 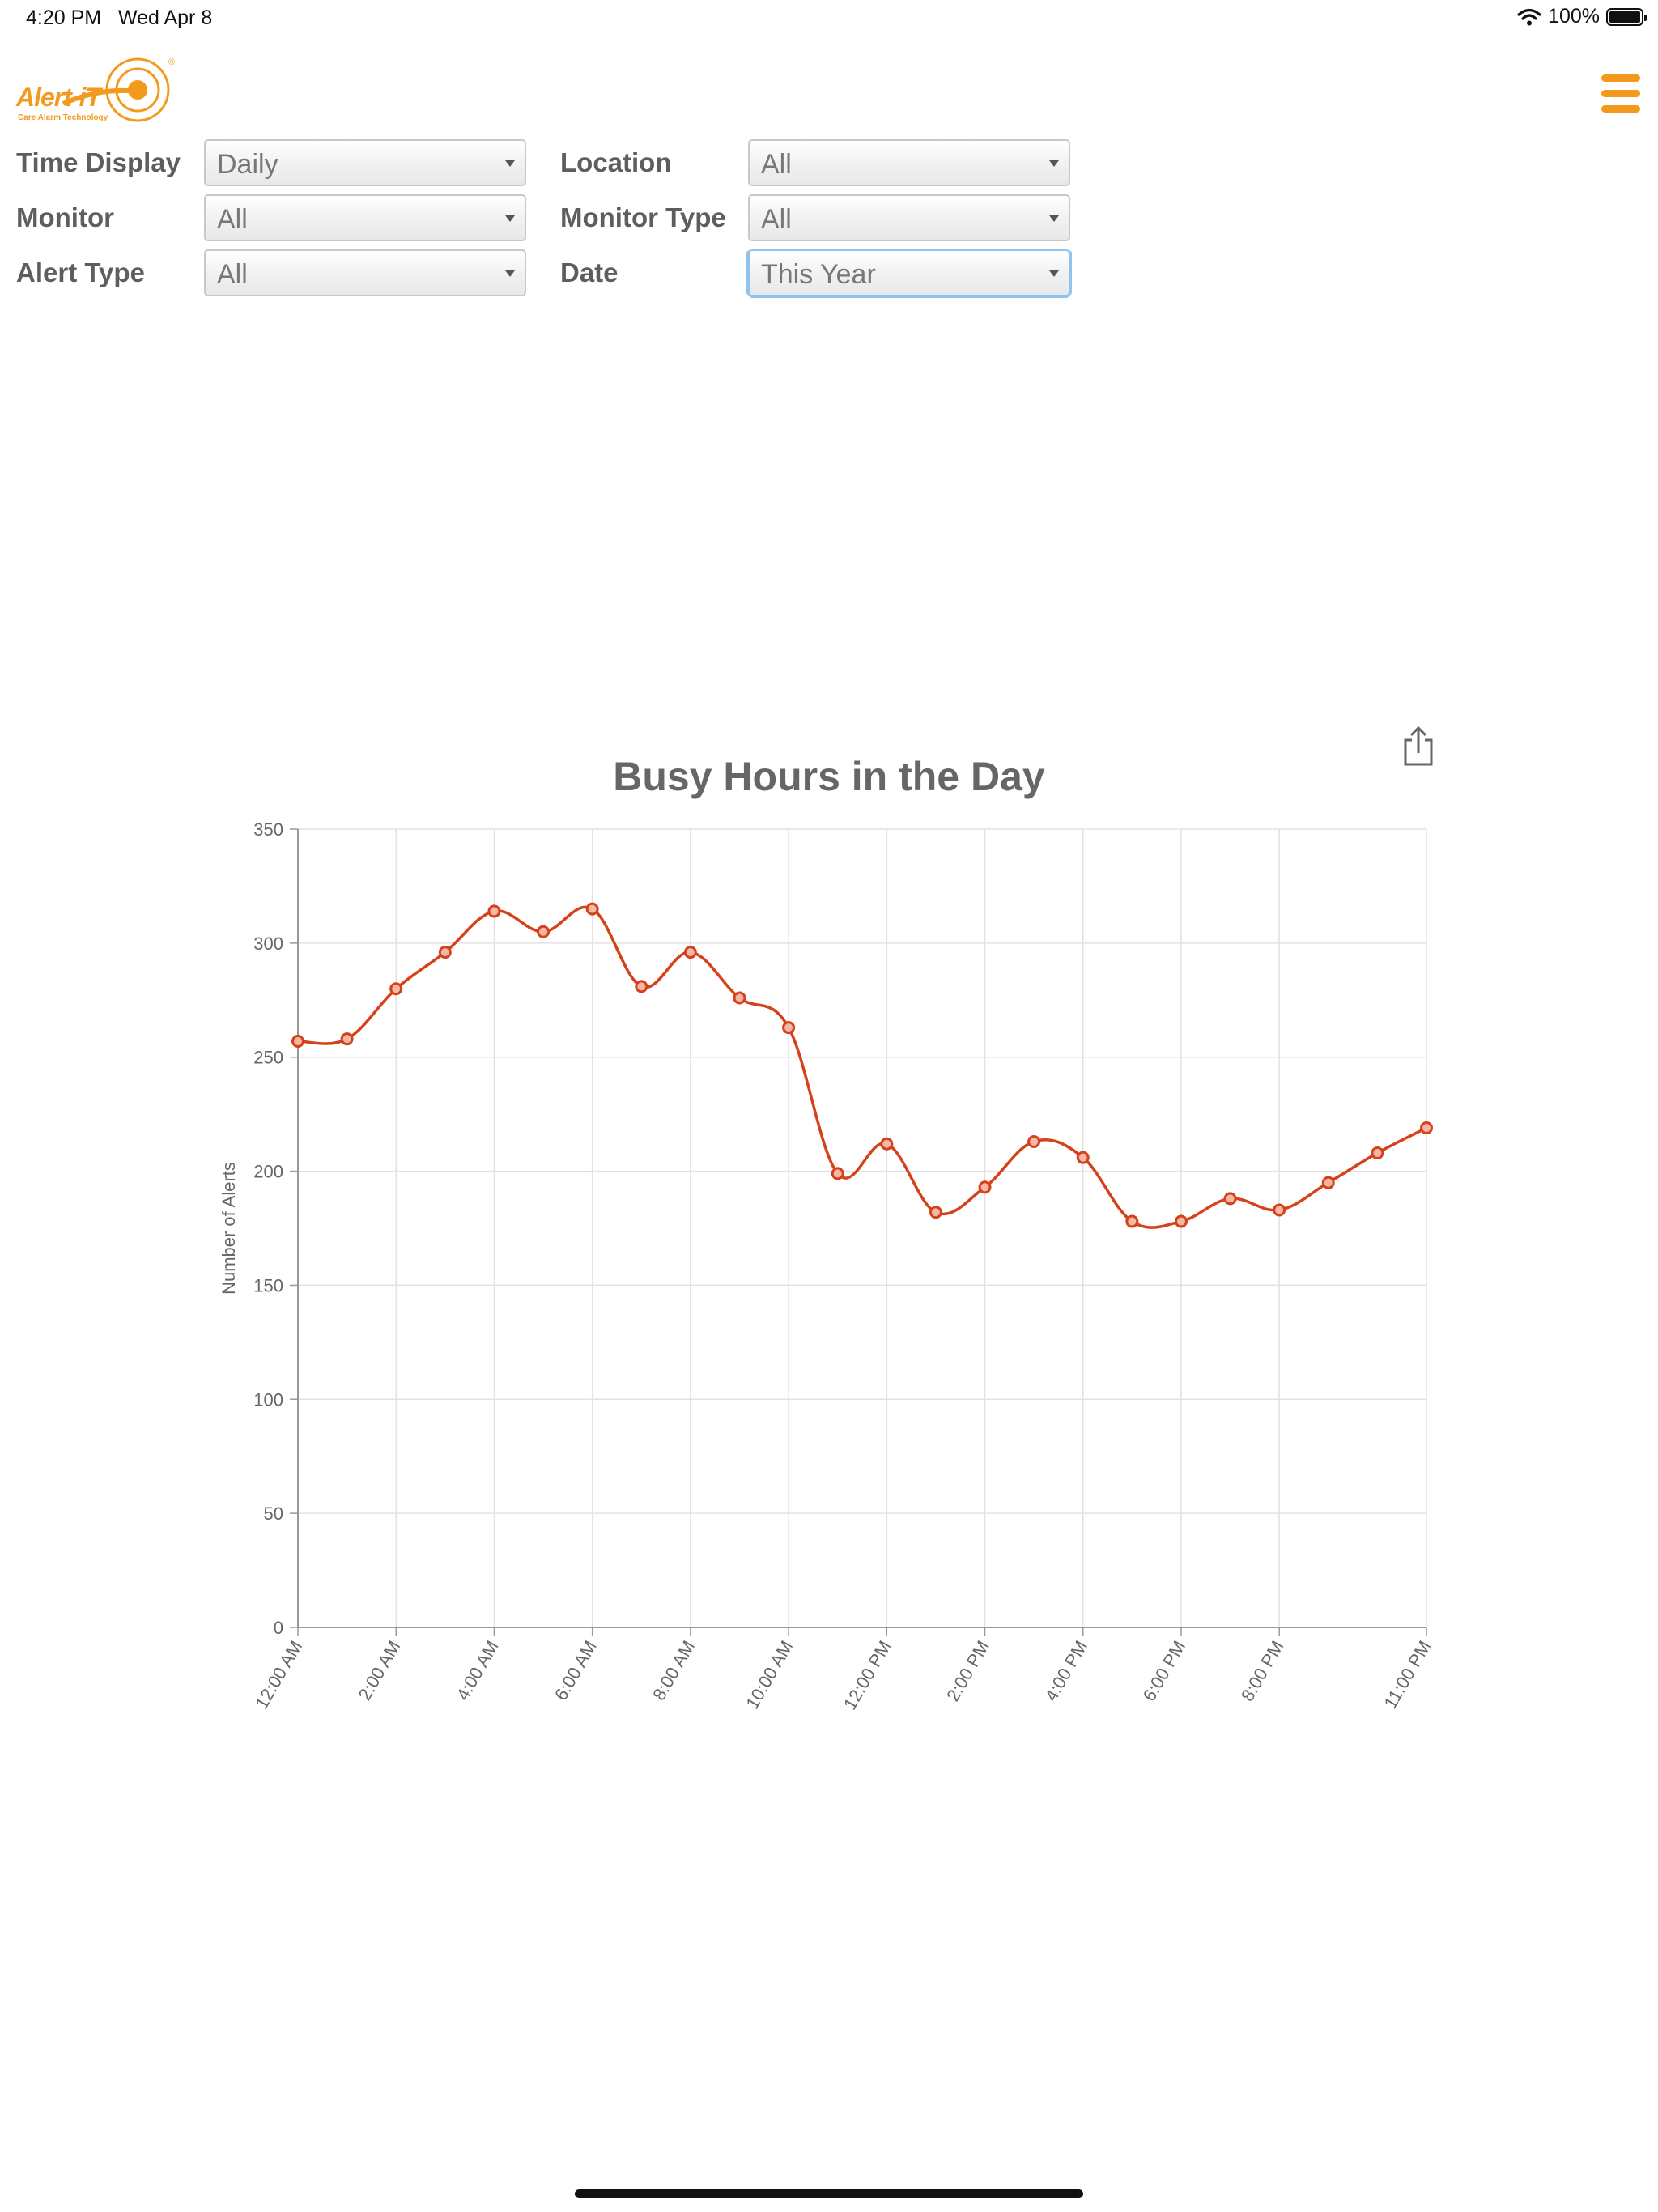 What do you see at coordinates (80, 272) in the screenshot?
I see `alert-type-label: Alert Type` at bounding box center [80, 272].